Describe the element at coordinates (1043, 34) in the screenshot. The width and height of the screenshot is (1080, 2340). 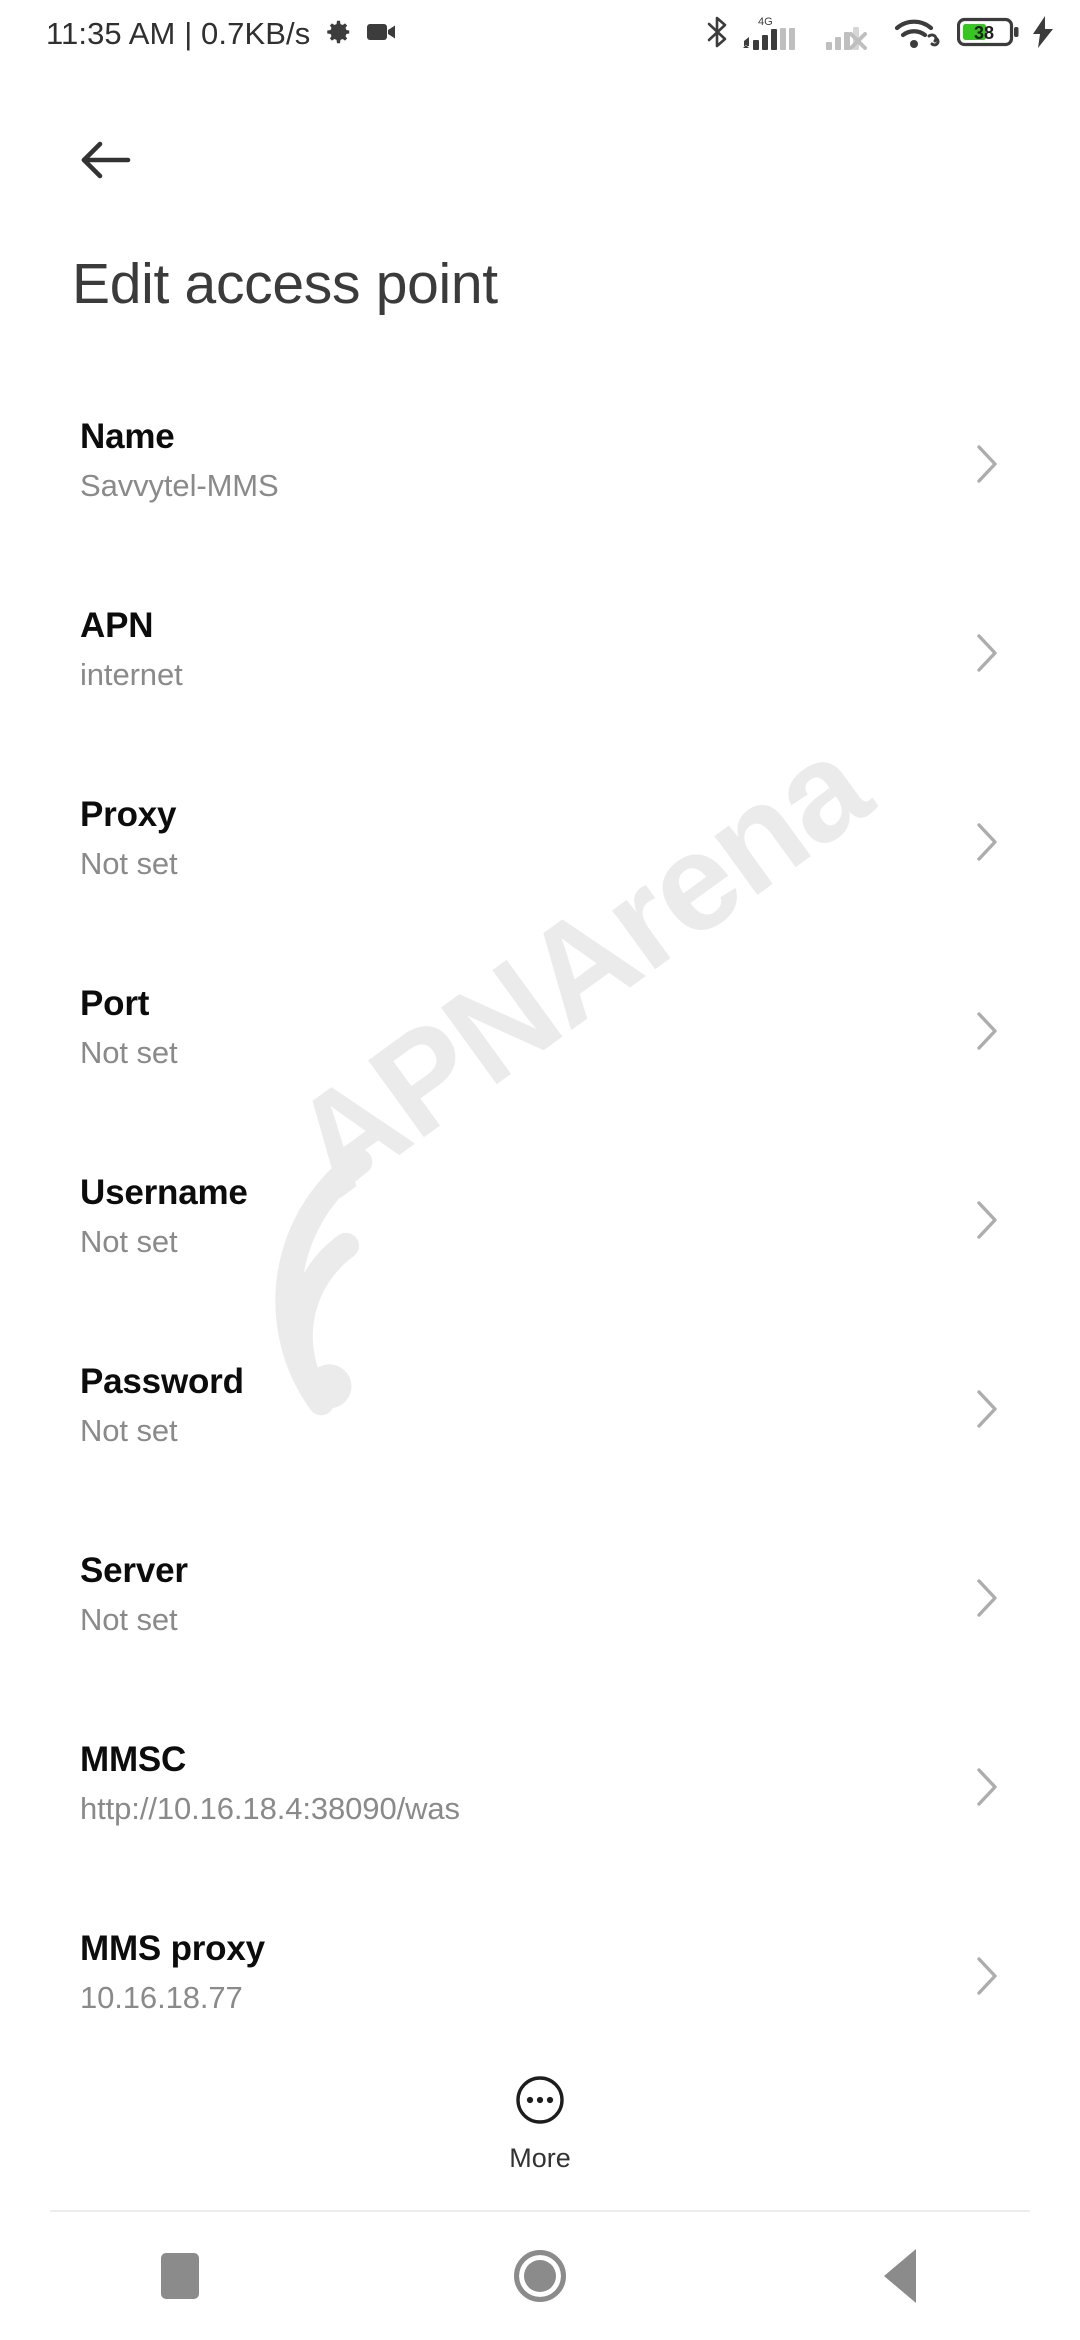
I see `charging-bolt-icon` at that location.